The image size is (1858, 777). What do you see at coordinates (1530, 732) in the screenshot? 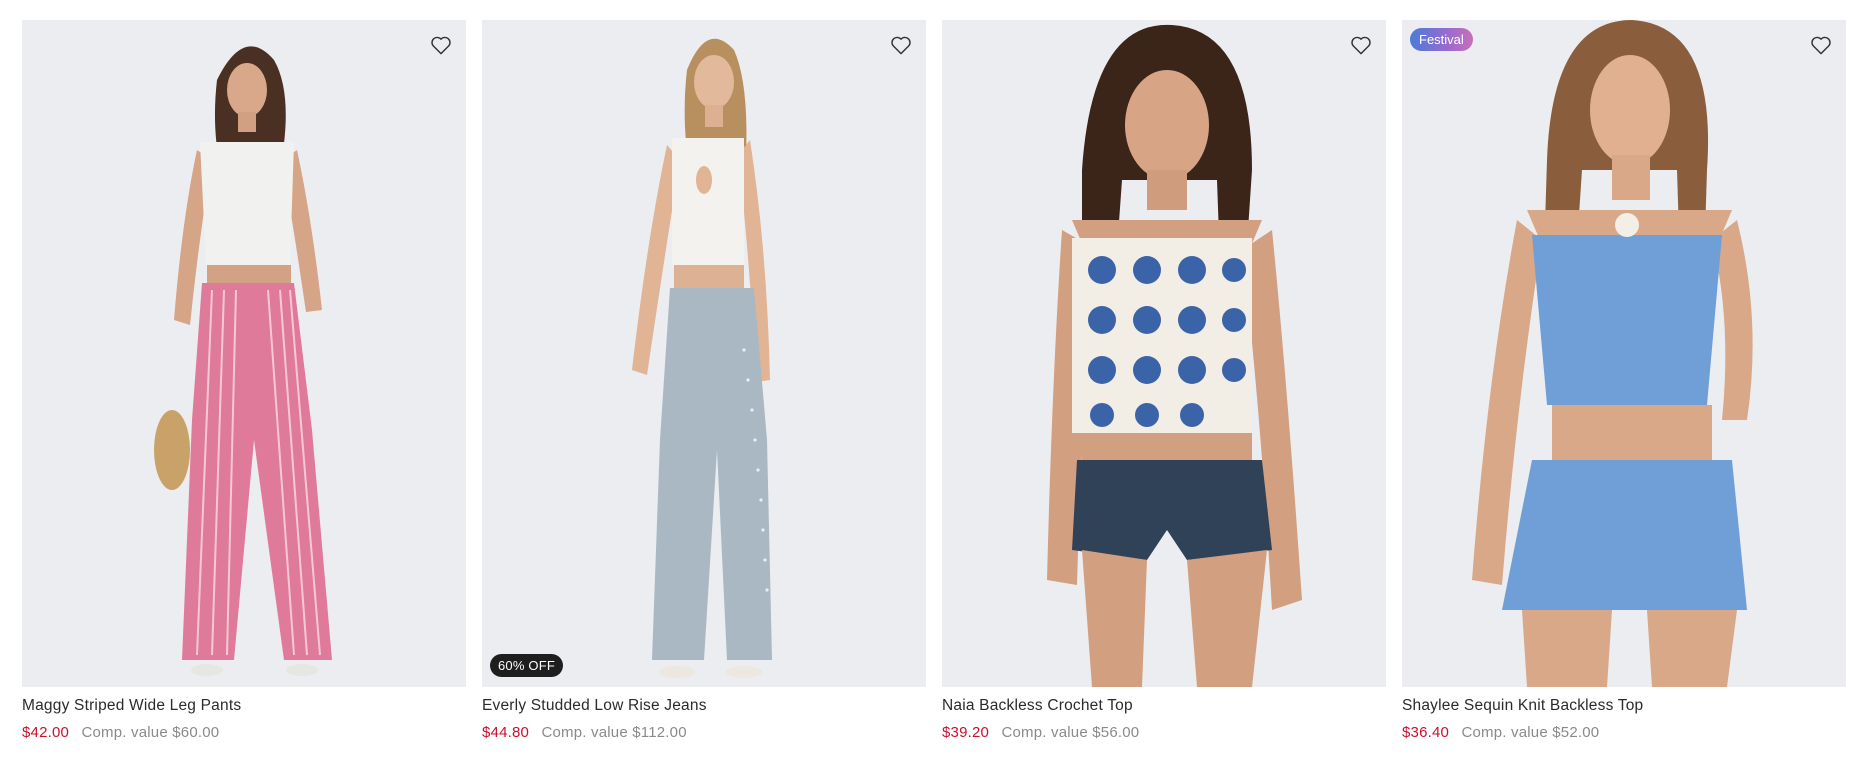
I see `comp-value: Comp. value $52.00` at bounding box center [1530, 732].